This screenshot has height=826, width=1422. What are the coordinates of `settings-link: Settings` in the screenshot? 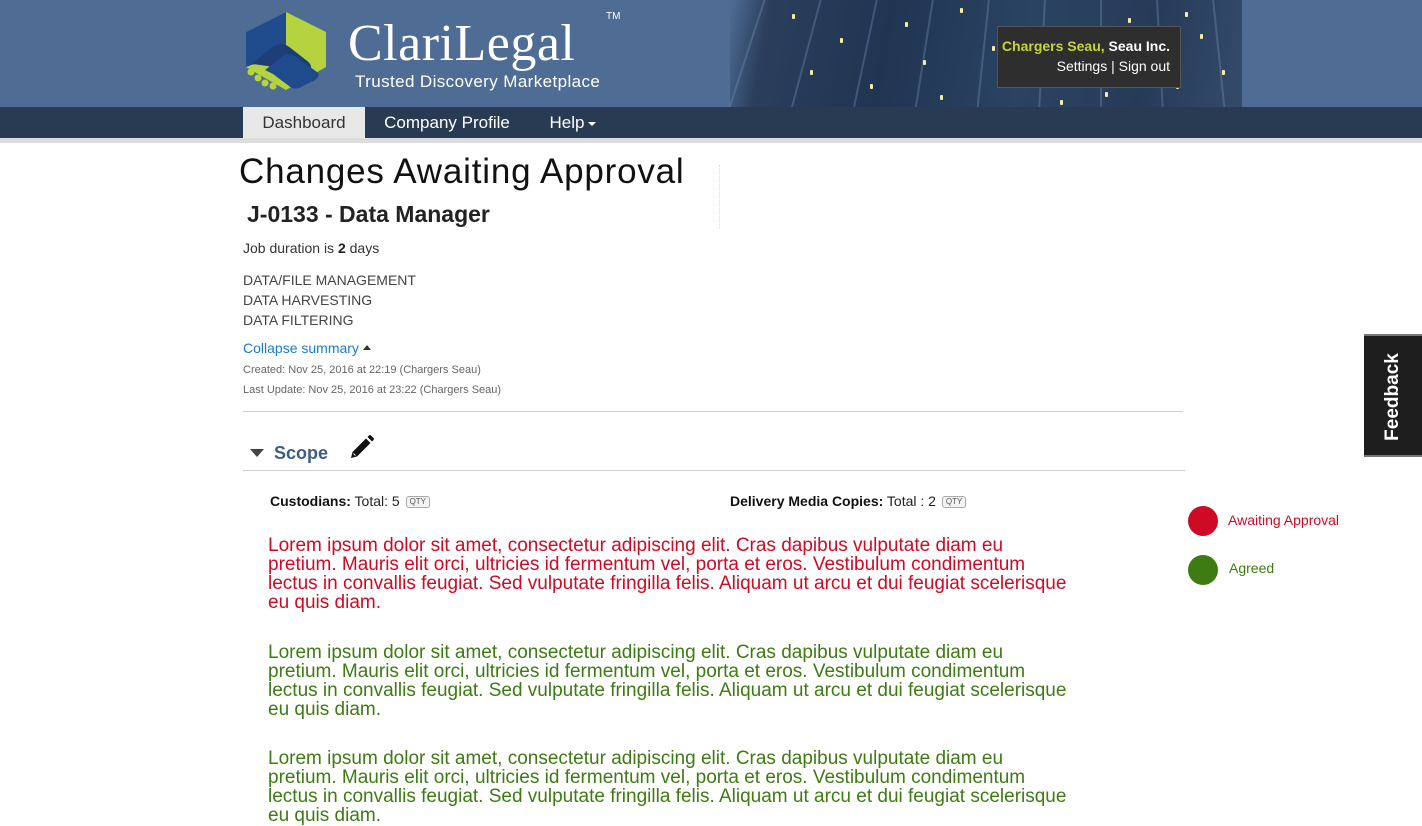 It's located at (1082, 66).